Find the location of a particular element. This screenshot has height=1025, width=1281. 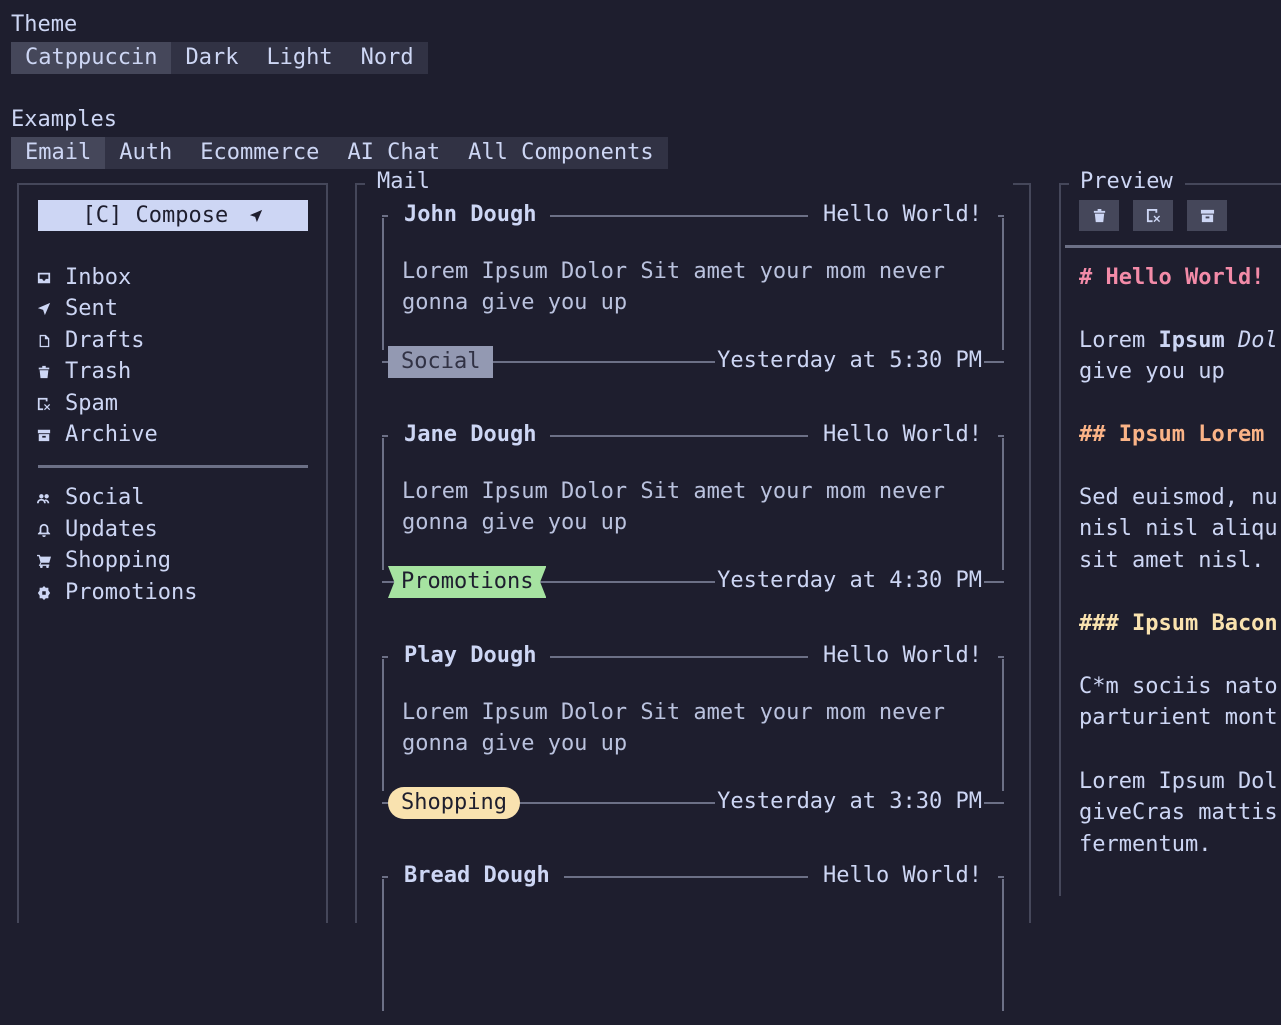

sidebar-item-drafts: Drafts is located at coordinates (90, 341).